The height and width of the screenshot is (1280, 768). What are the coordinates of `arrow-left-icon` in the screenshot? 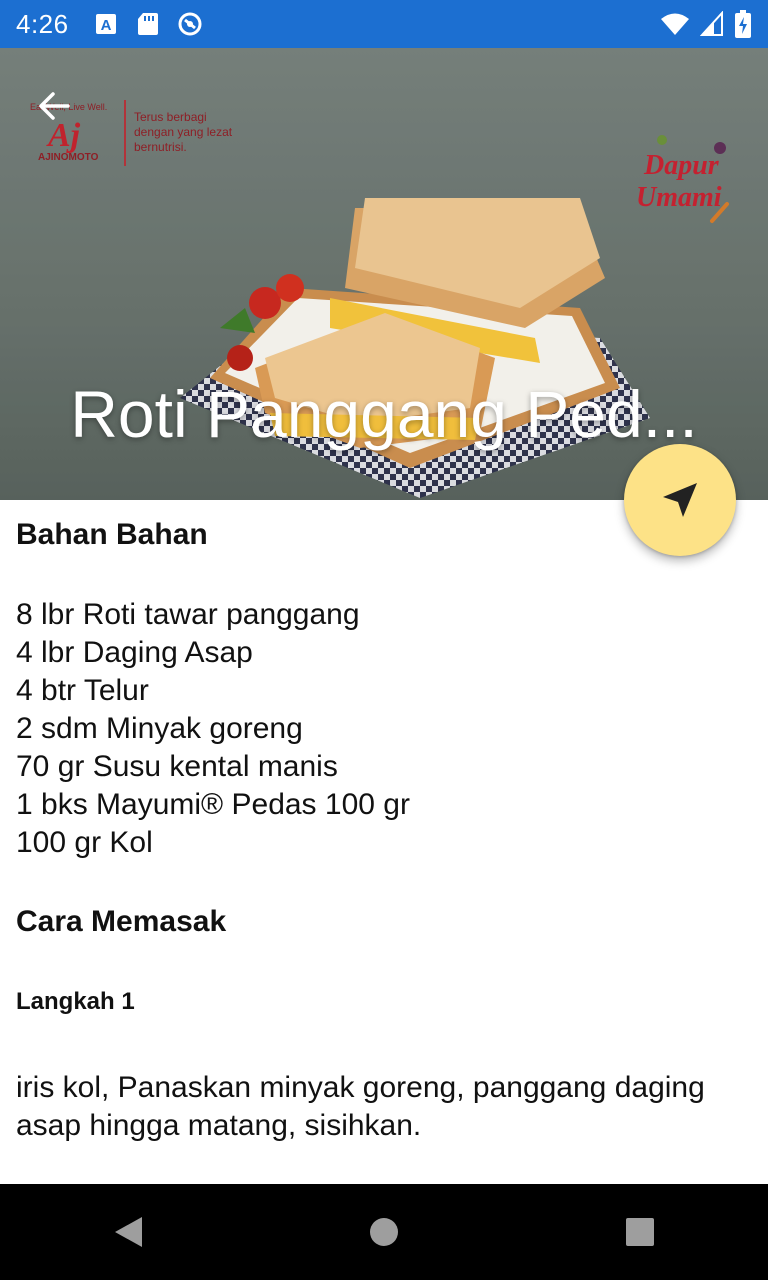 It's located at (54, 106).